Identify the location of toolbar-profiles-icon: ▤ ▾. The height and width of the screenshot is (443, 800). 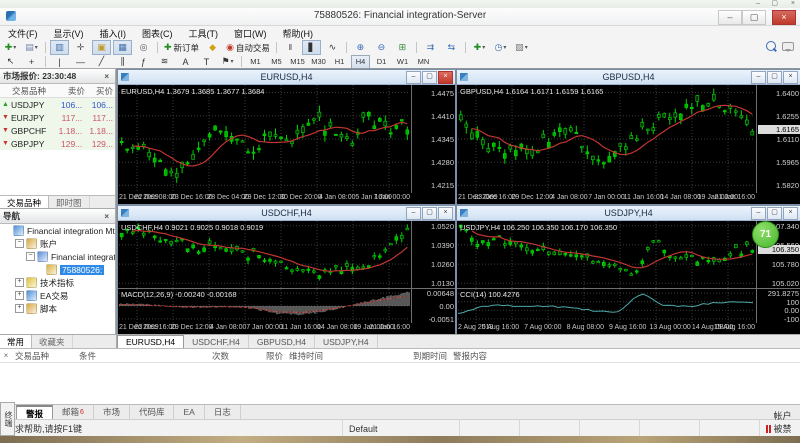
(31, 47).